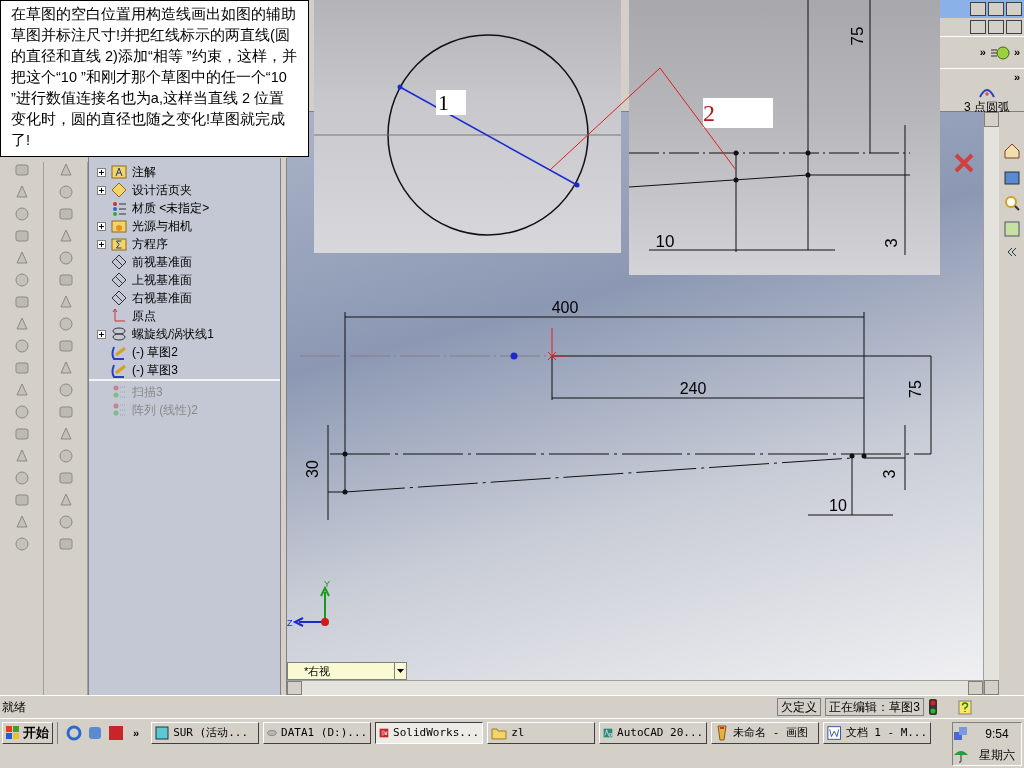 Image resolution: width=1024 pixels, height=768 pixels. Describe the element at coordinates (999, 52) in the screenshot. I see `toolbar-icon` at that location.